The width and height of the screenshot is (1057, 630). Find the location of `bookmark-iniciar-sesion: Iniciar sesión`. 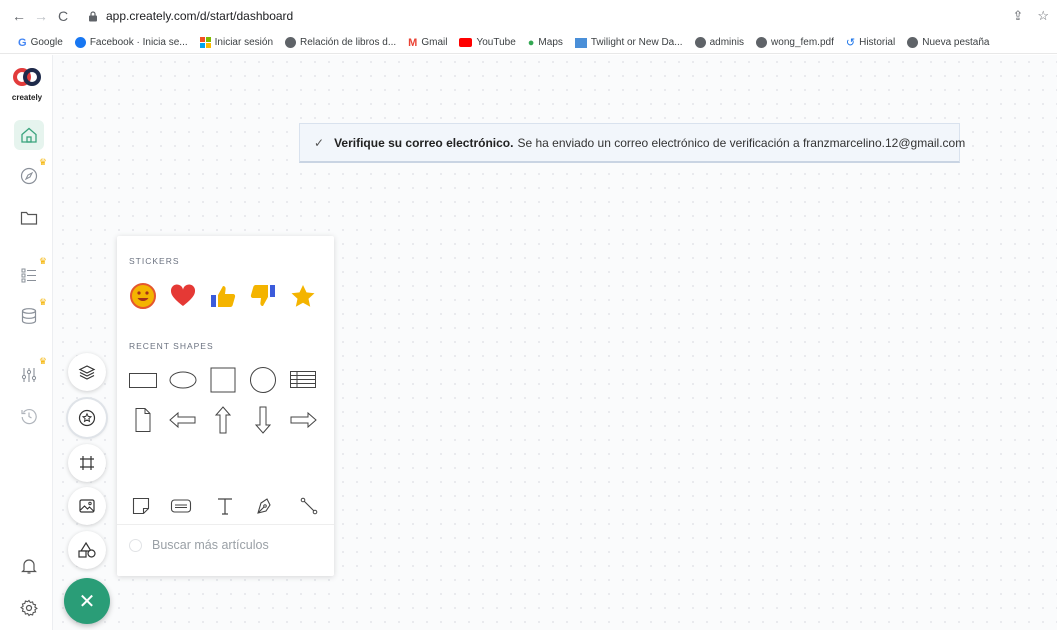

bookmark-iniciar-sesion: Iniciar sesión is located at coordinates (236, 42).